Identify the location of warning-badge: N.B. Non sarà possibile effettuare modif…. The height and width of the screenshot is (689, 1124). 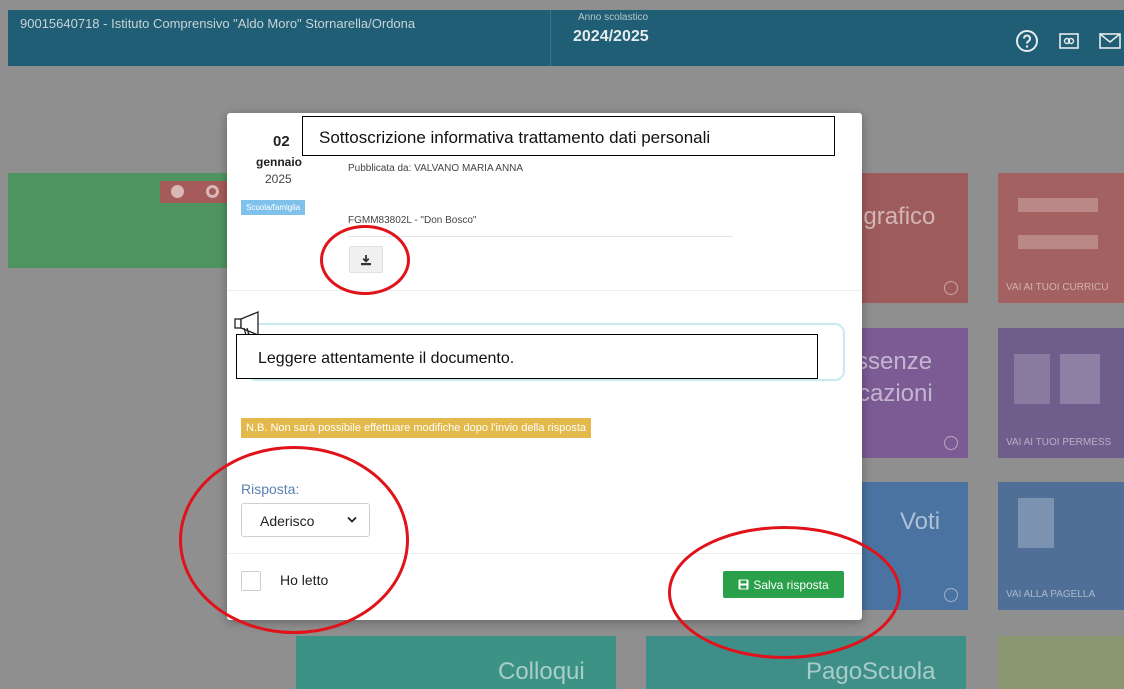
(416, 428).